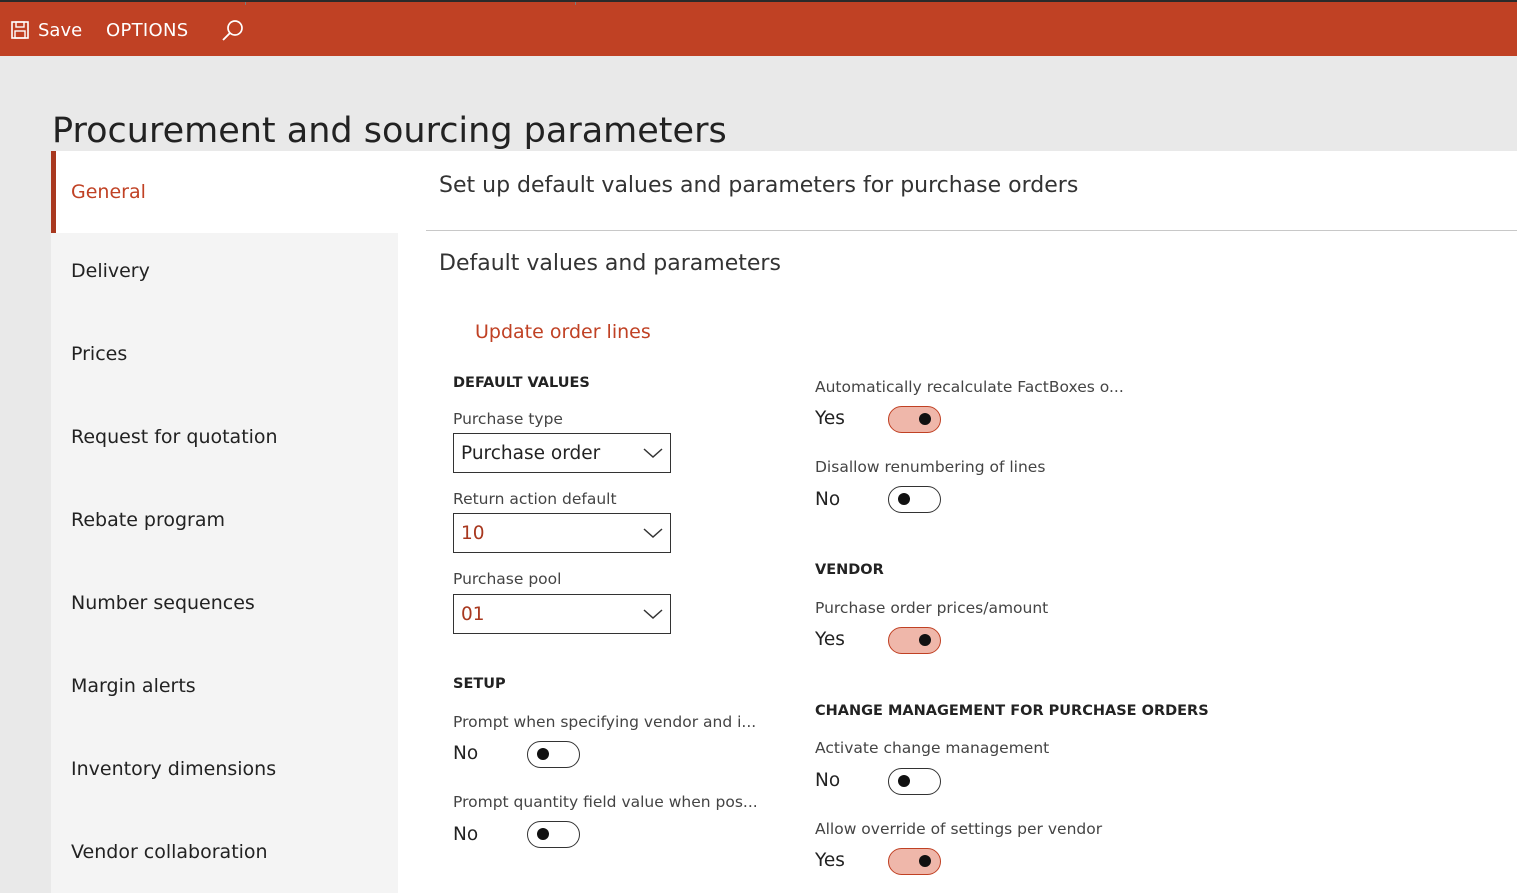 The image size is (1517, 893). I want to click on save-label: Save, so click(60, 30).